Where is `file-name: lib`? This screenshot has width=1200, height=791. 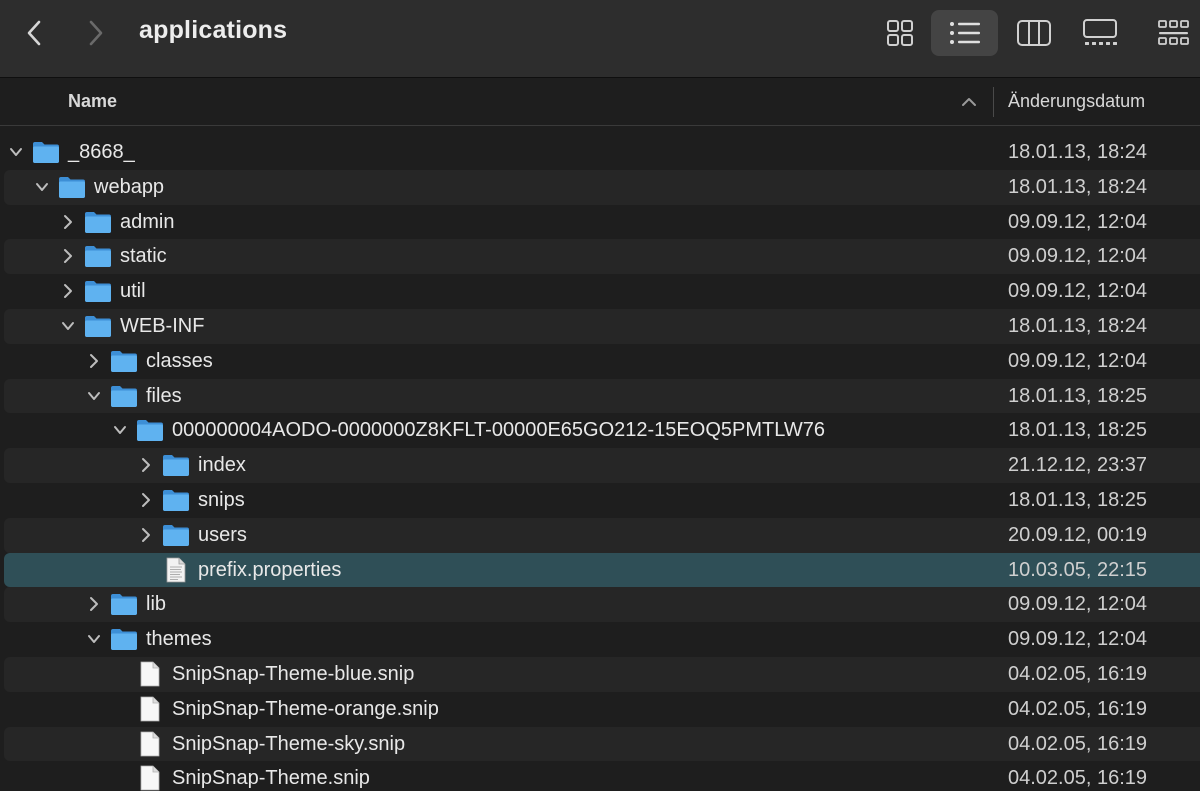 file-name: lib is located at coordinates (156, 604).